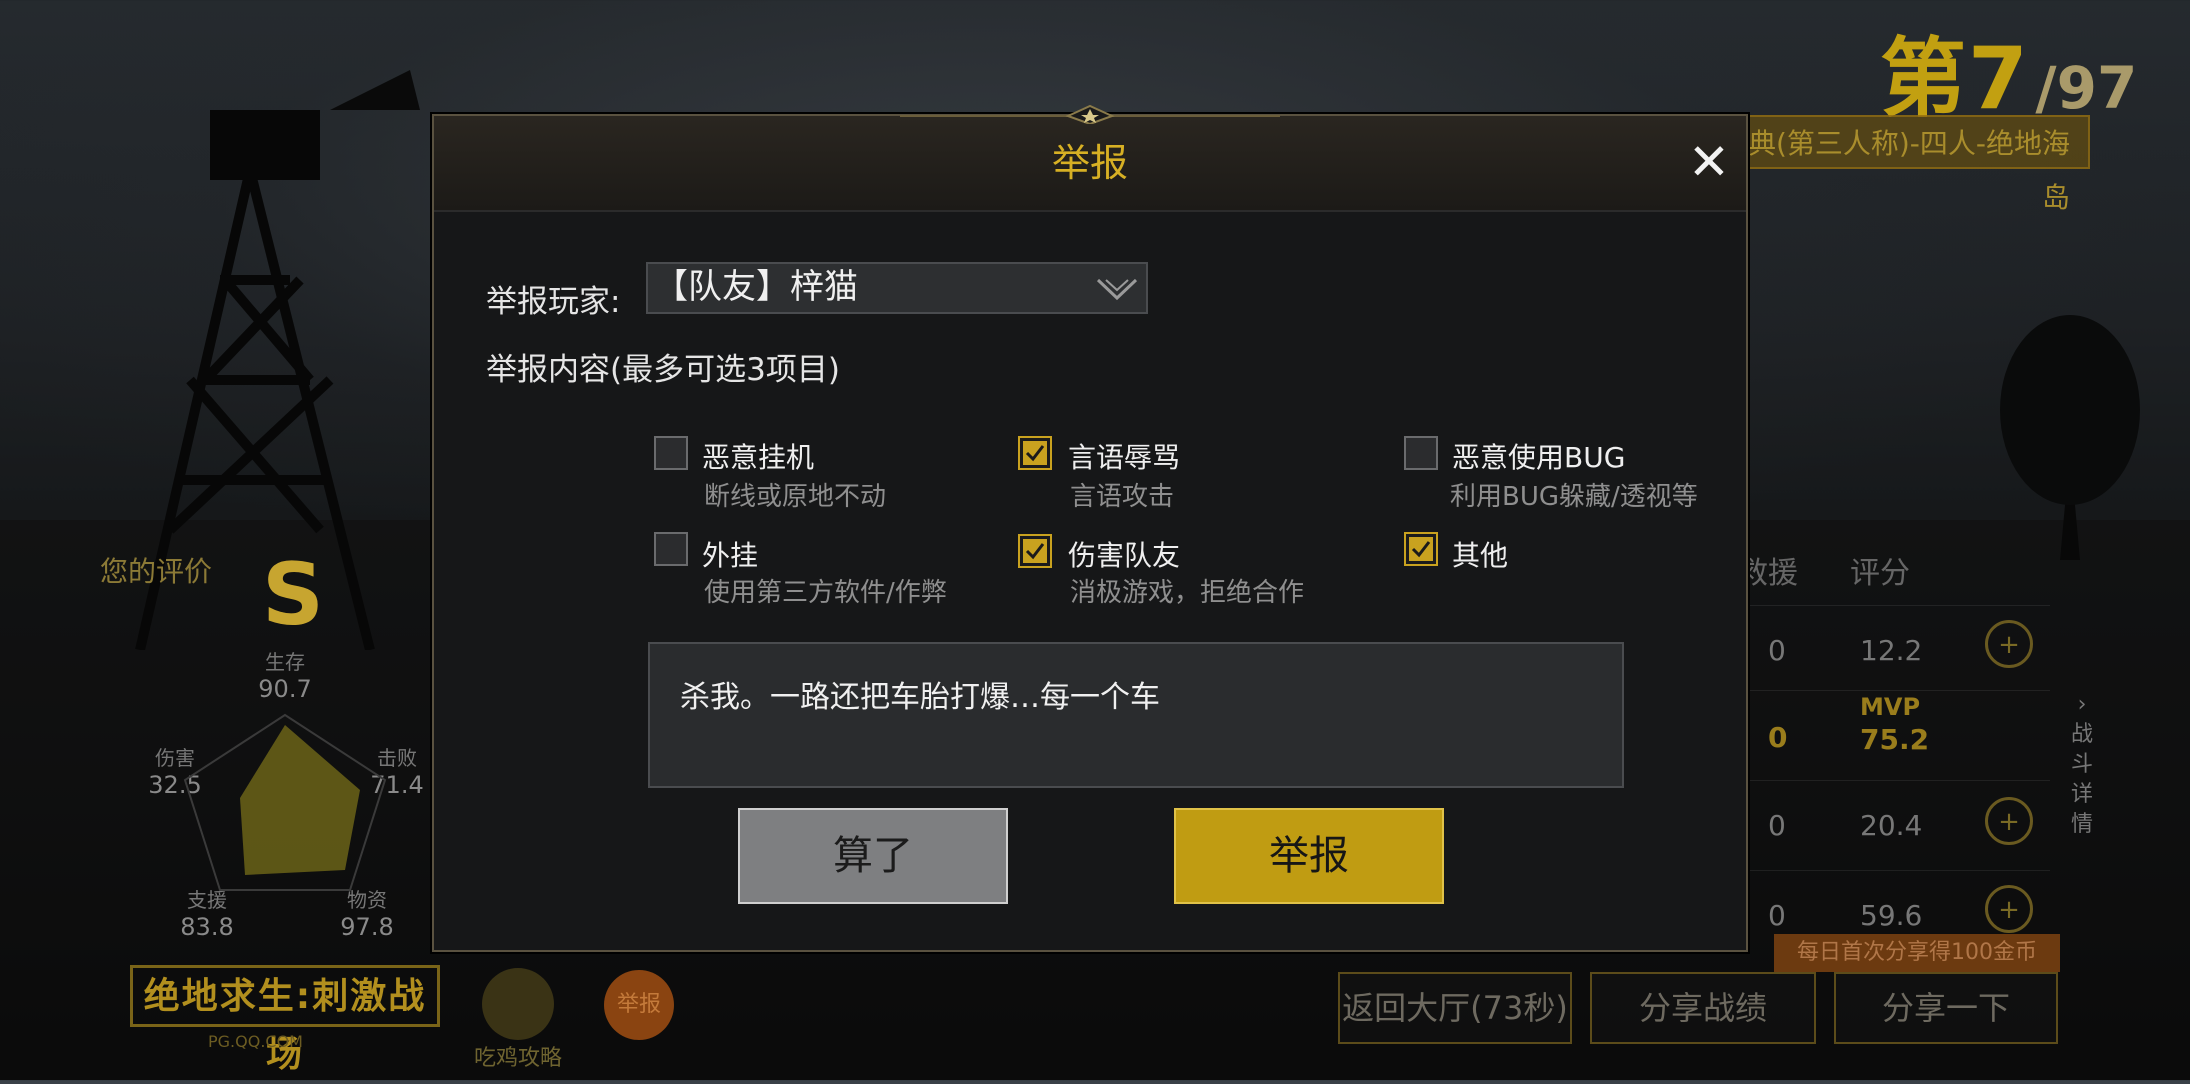  I want to click on scoreboard-row: MVP 0 75.2, so click(1885, 730).